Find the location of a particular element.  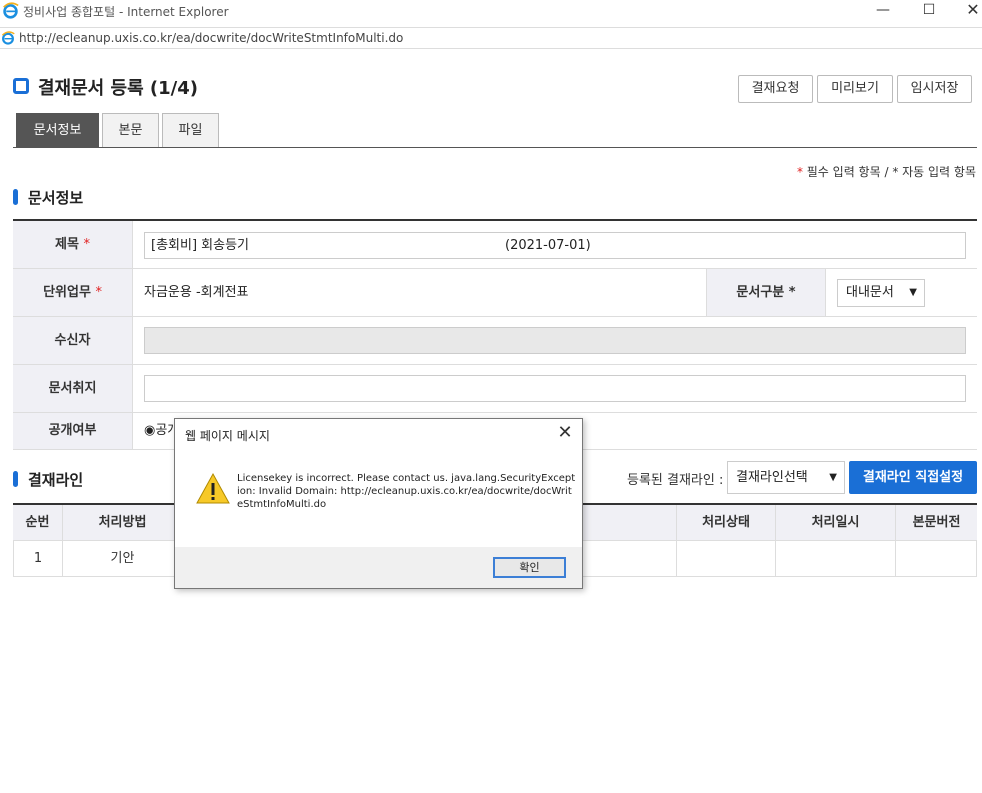

recipient-input is located at coordinates (555, 340).